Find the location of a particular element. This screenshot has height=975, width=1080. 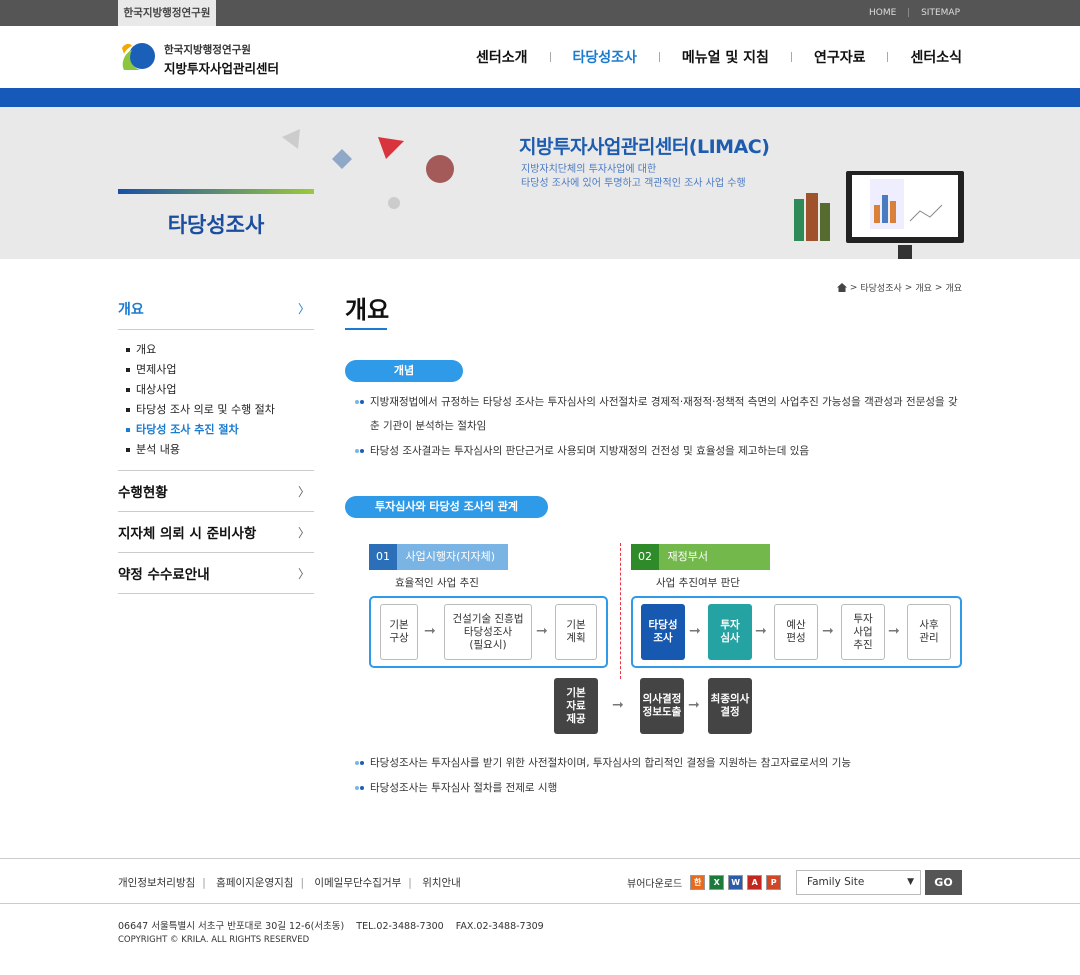

nav-research: 연구자료 is located at coordinates (840, 57).